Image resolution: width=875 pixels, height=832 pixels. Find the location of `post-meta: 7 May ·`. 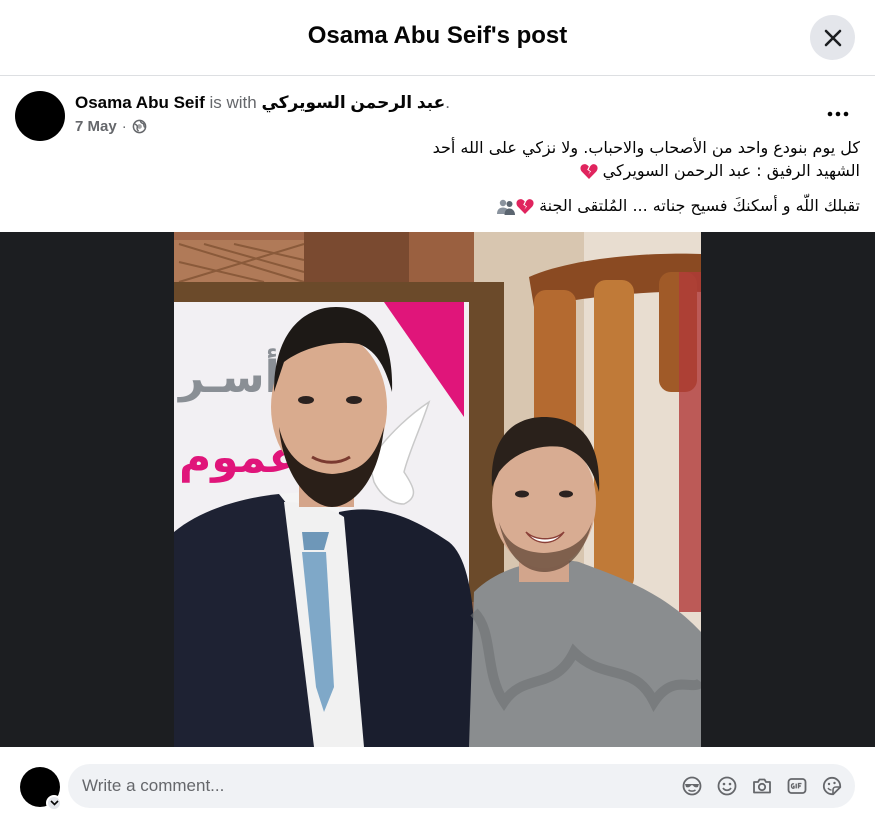

post-meta: 7 May · is located at coordinates (111, 126).